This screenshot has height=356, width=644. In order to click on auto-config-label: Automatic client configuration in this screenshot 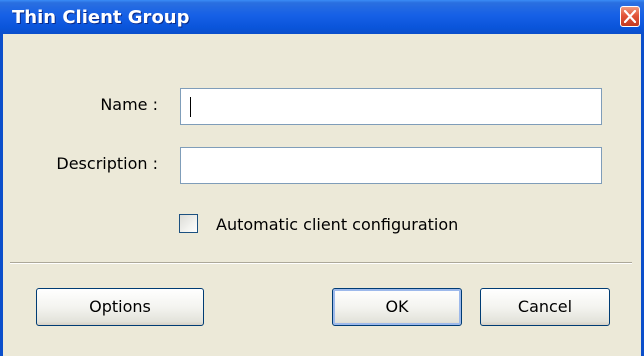, I will do `click(337, 224)`.